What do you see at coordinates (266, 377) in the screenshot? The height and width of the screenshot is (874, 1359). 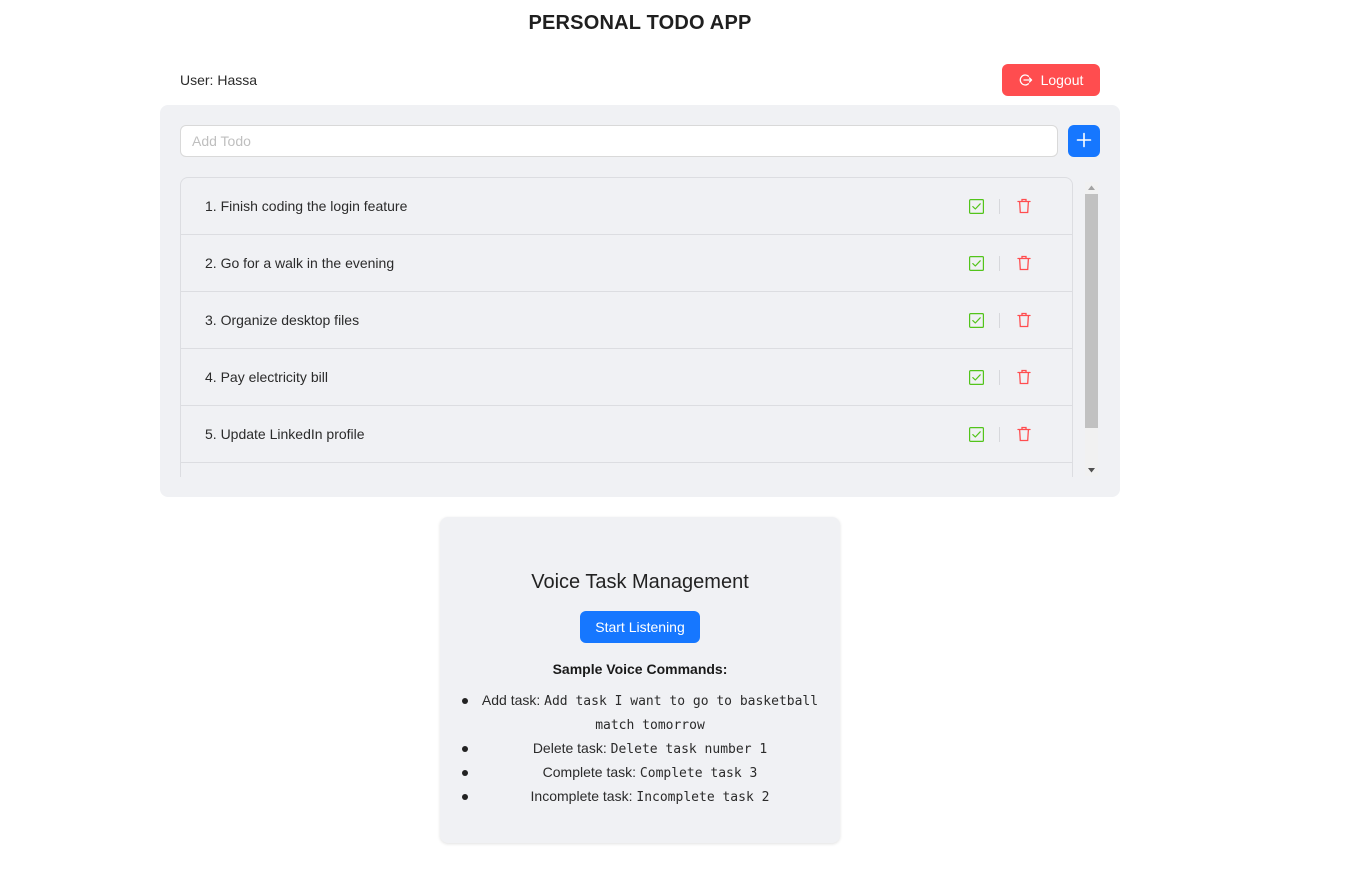 I see `todo-text: 4. Pay electricity bill` at bounding box center [266, 377].